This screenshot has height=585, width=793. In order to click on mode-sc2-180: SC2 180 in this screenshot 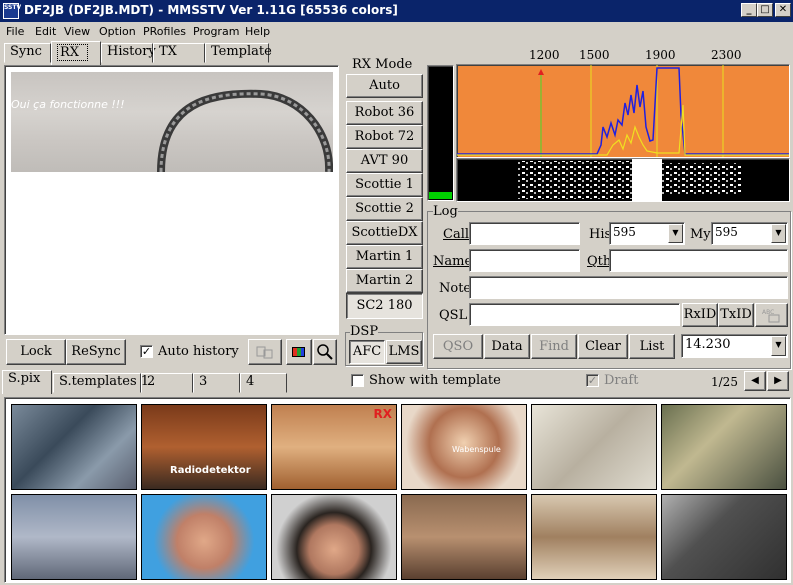, I will do `click(384, 306)`.